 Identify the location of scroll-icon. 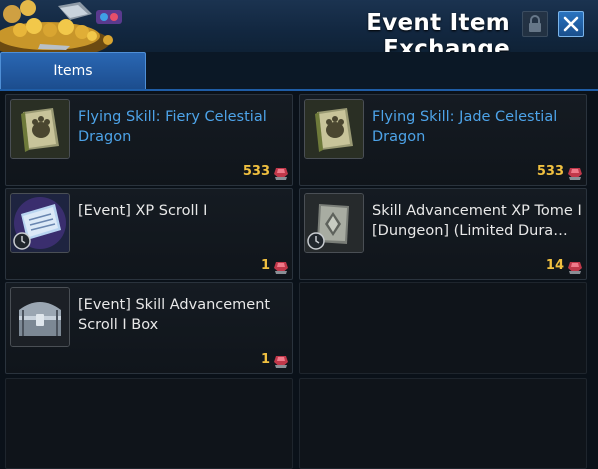
(40, 223).